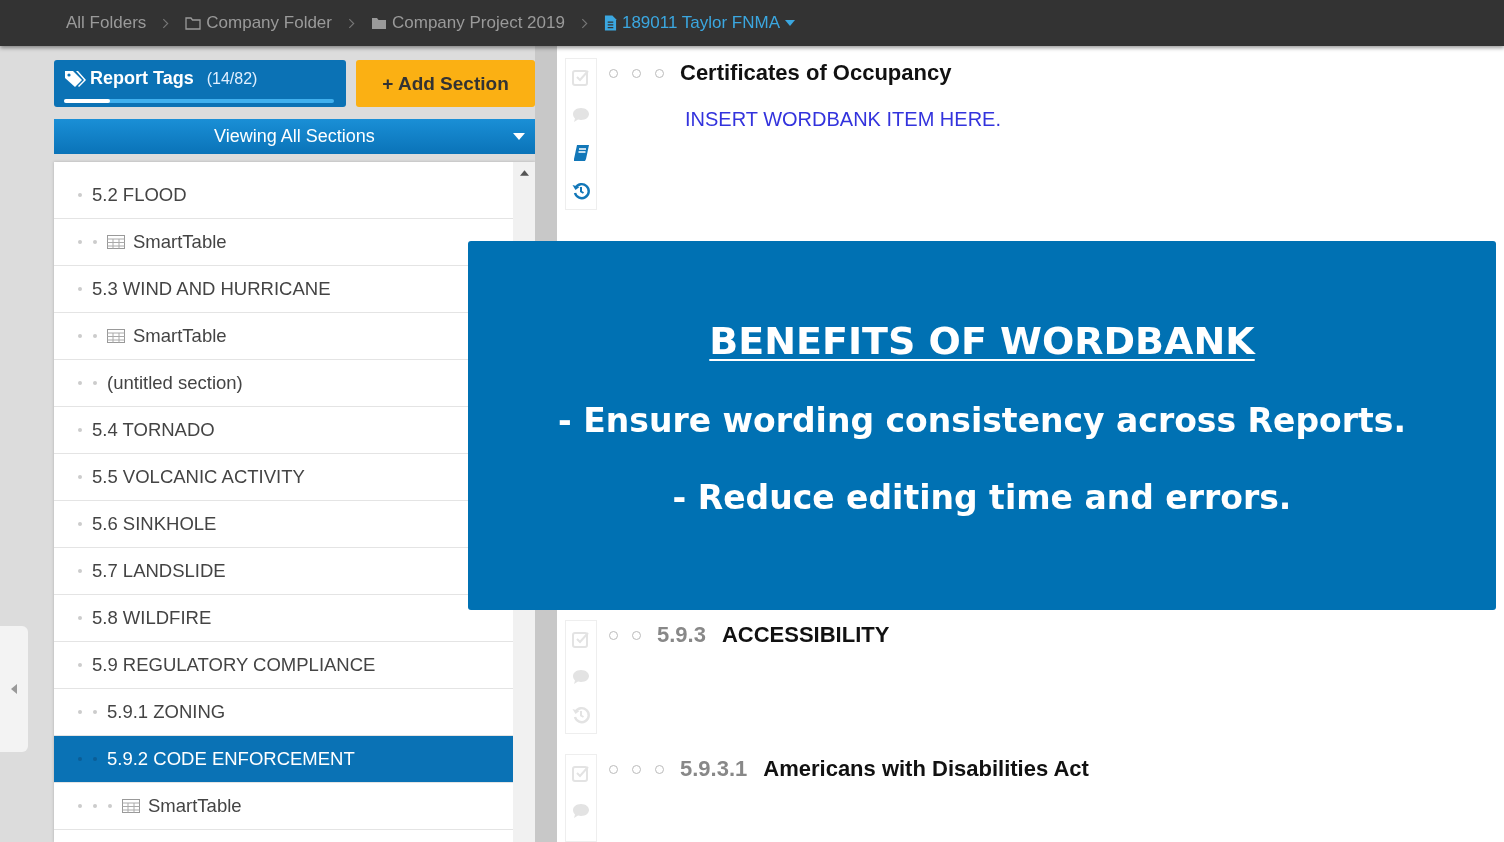 This screenshot has height=842, width=1504. I want to click on view-sections-dropdown: Viewing All Sections, so click(294, 136).